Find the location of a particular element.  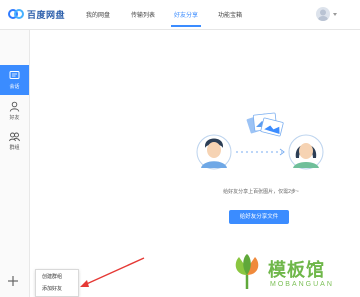

user-avatar is located at coordinates (323, 14).